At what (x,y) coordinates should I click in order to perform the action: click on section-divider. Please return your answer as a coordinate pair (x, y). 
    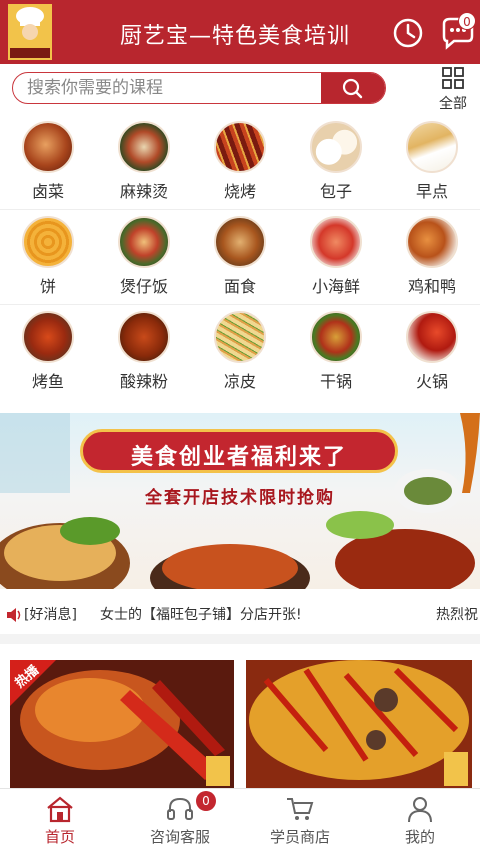
    Looking at the image, I should click on (240, 639).